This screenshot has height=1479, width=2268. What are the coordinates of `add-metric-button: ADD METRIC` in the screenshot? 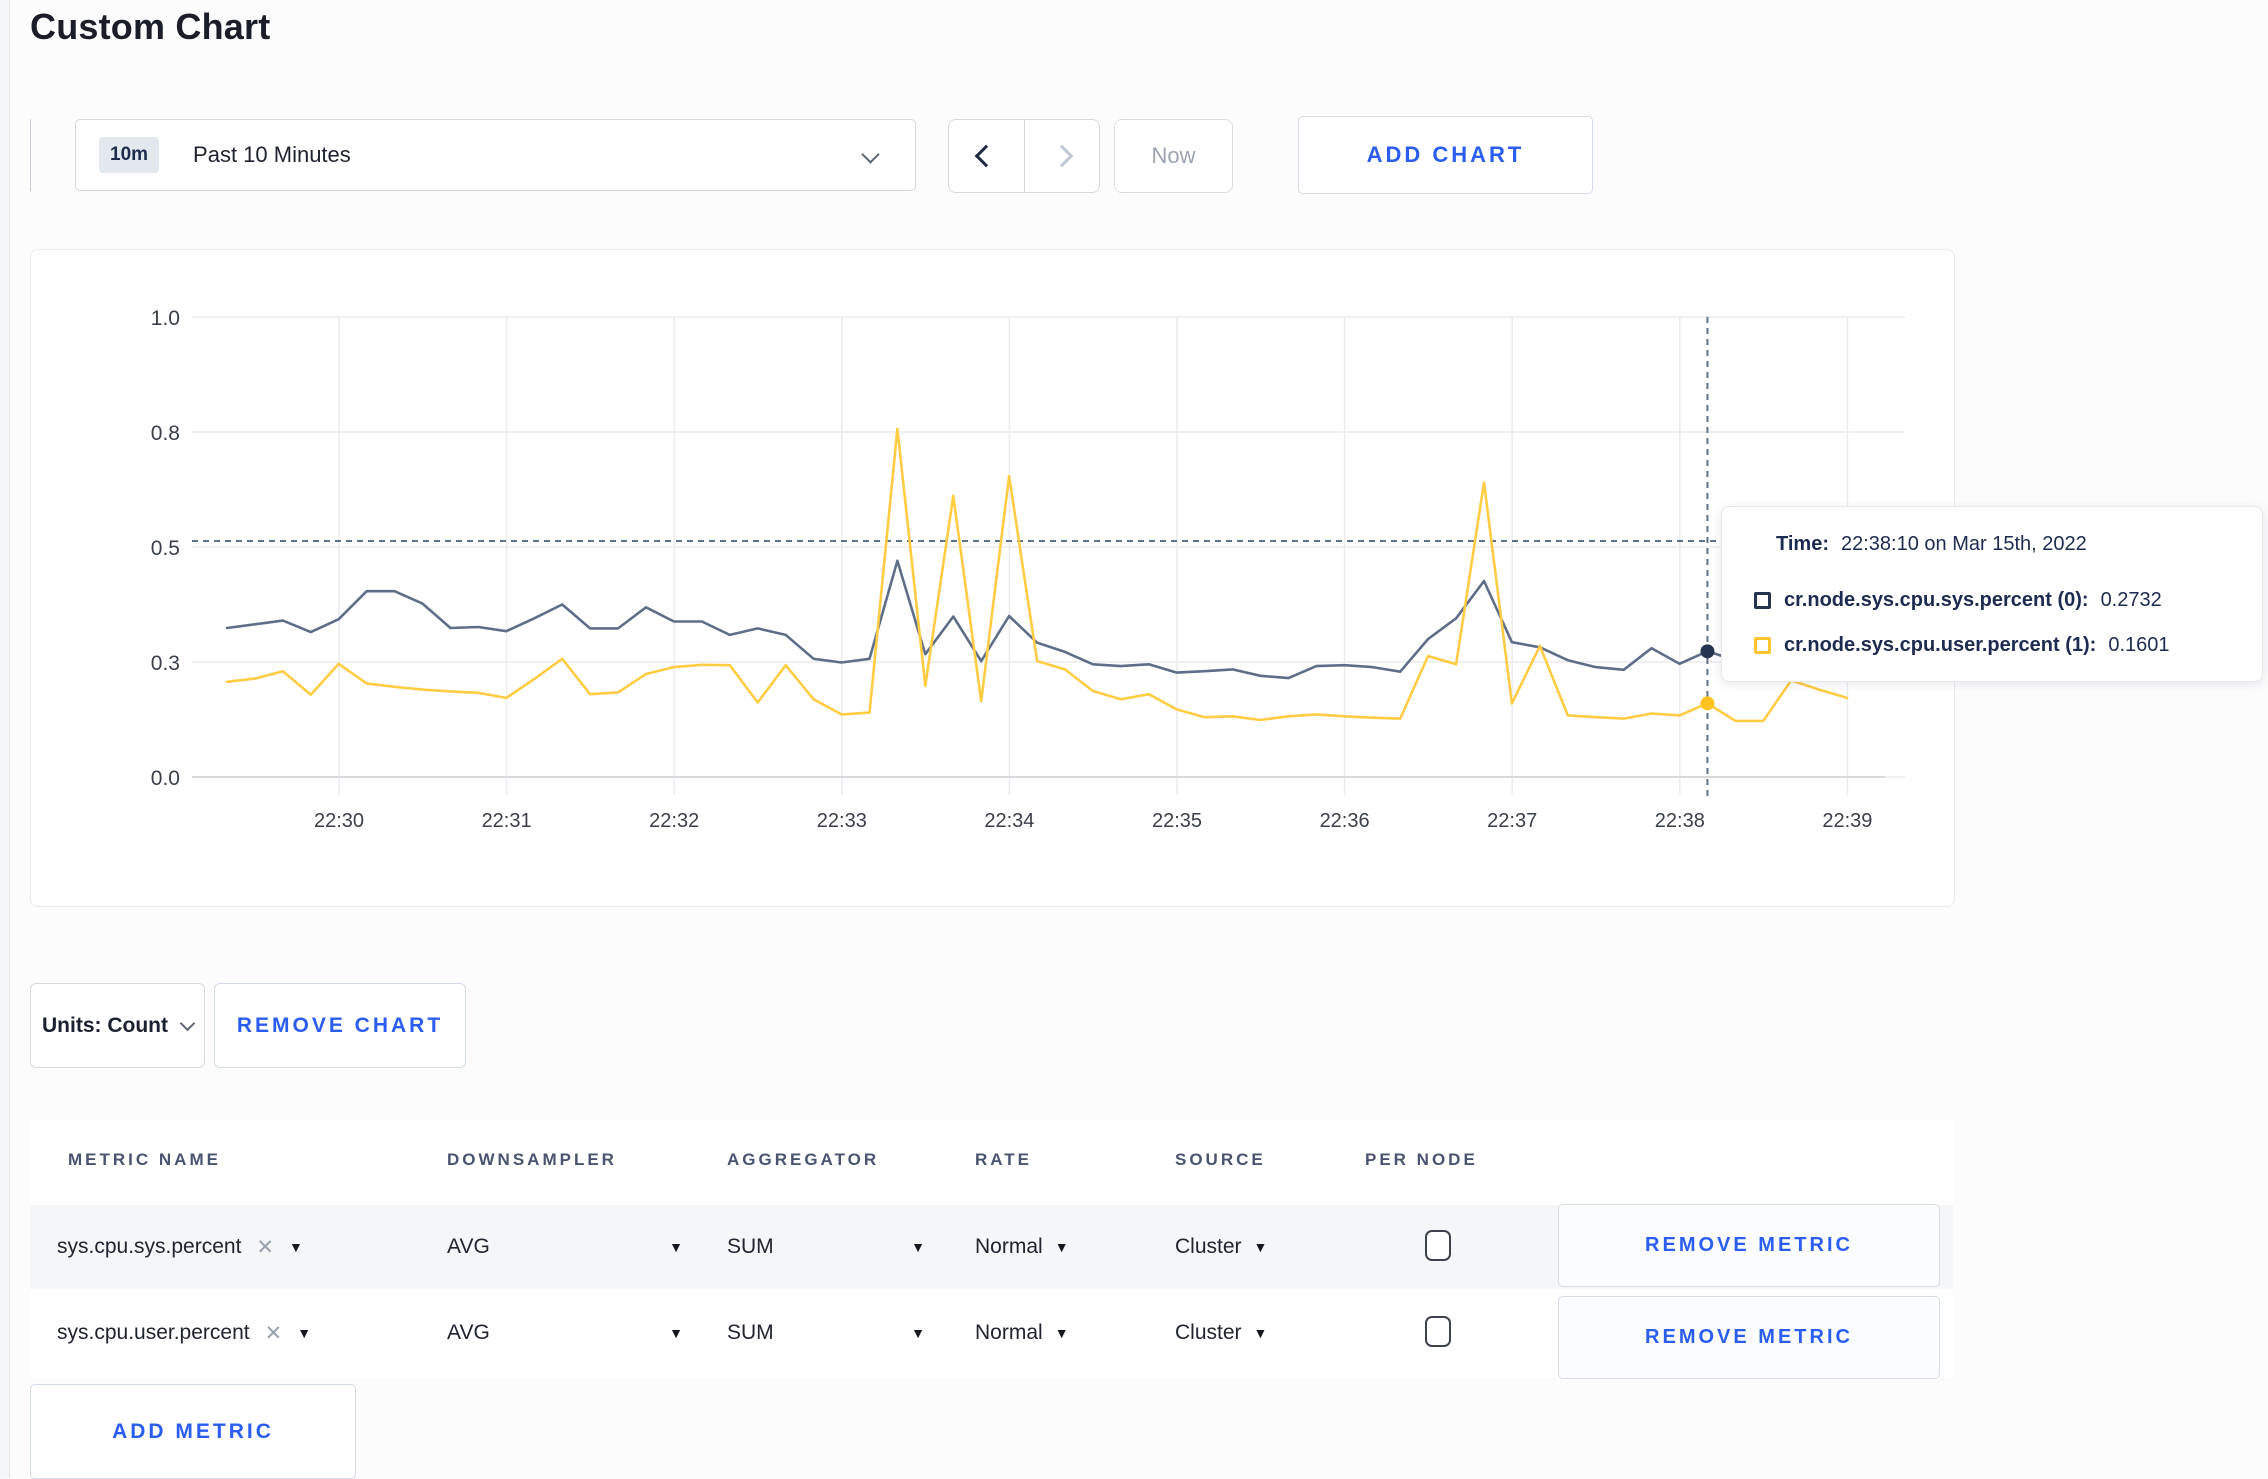 It's located at (193, 1431).